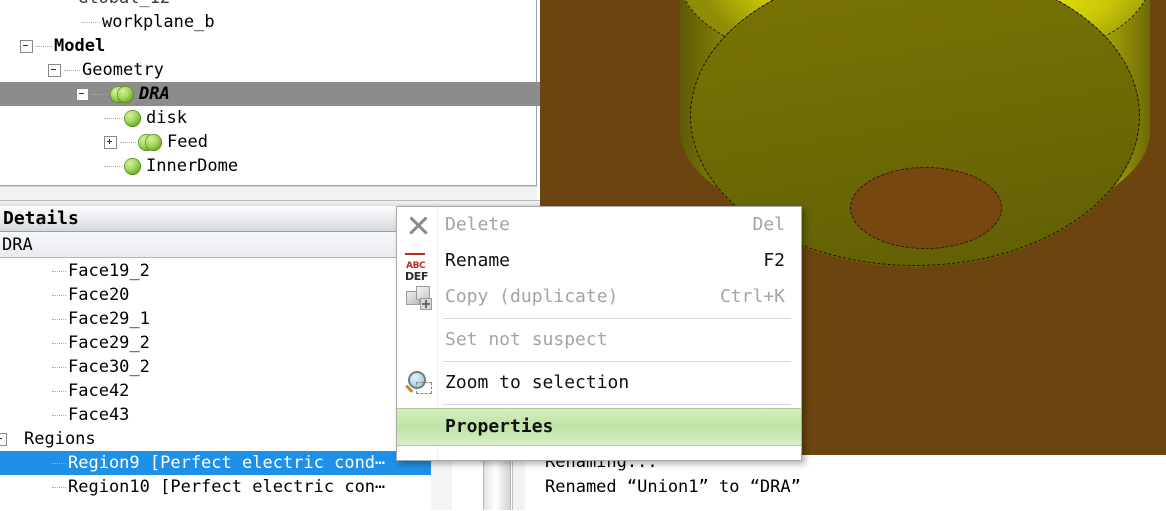 The width and height of the screenshot is (1166, 511). Describe the element at coordinates (478, 224) in the screenshot. I see `menu-item-label: Delete` at that location.